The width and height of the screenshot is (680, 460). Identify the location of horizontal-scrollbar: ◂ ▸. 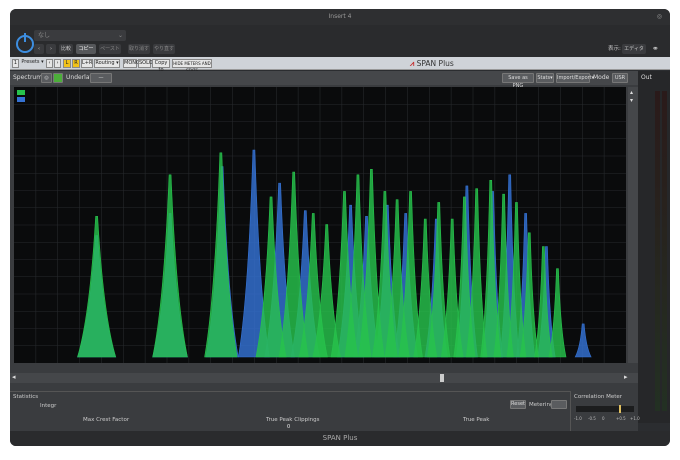
(324, 378).